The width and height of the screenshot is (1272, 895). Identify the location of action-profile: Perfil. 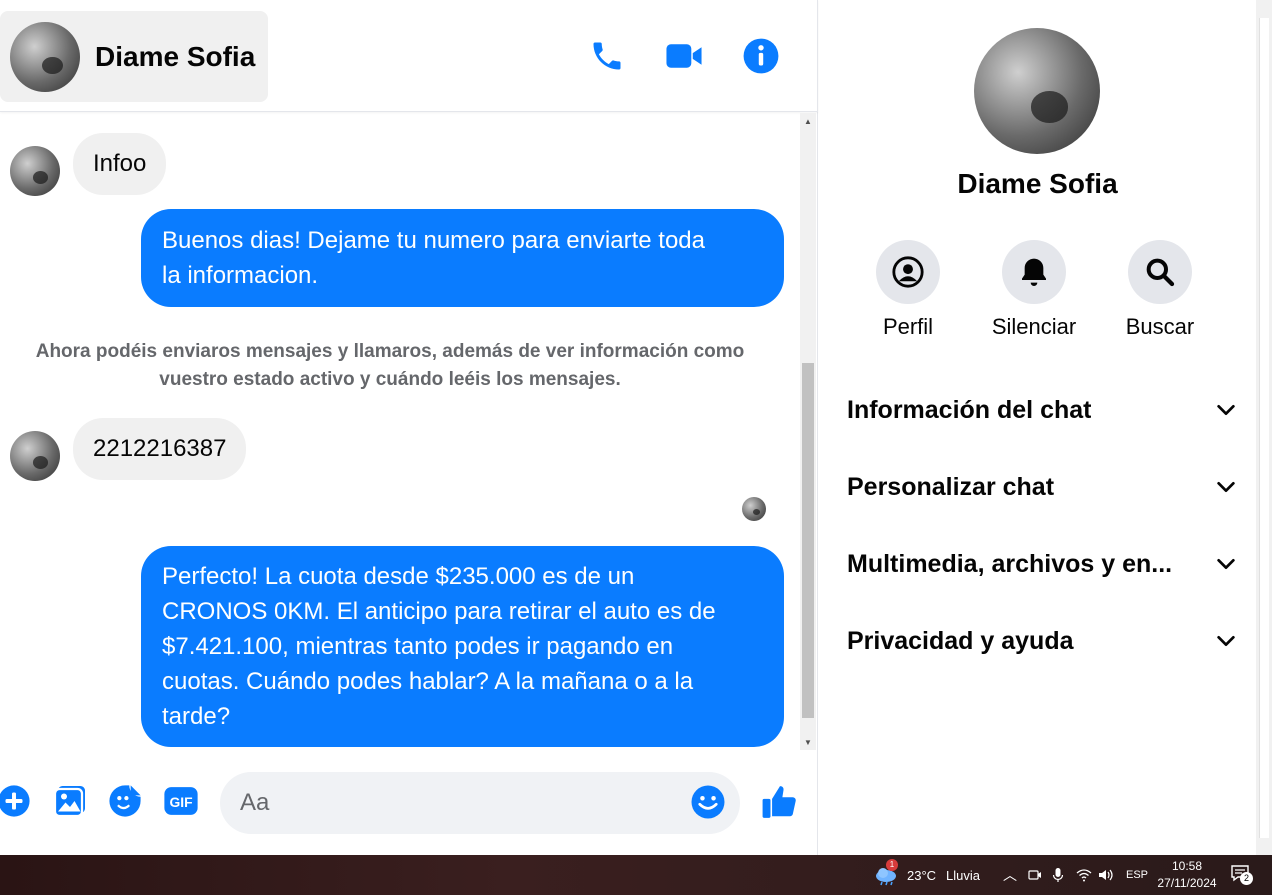
(908, 290).